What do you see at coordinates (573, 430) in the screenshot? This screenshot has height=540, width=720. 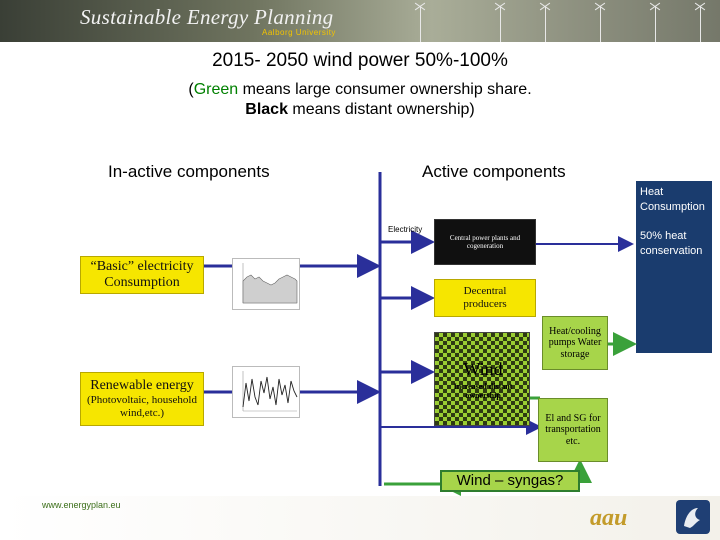 I see `el-sg-transport-box: El and SG for transportation etc.` at bounding box center [573, 430].